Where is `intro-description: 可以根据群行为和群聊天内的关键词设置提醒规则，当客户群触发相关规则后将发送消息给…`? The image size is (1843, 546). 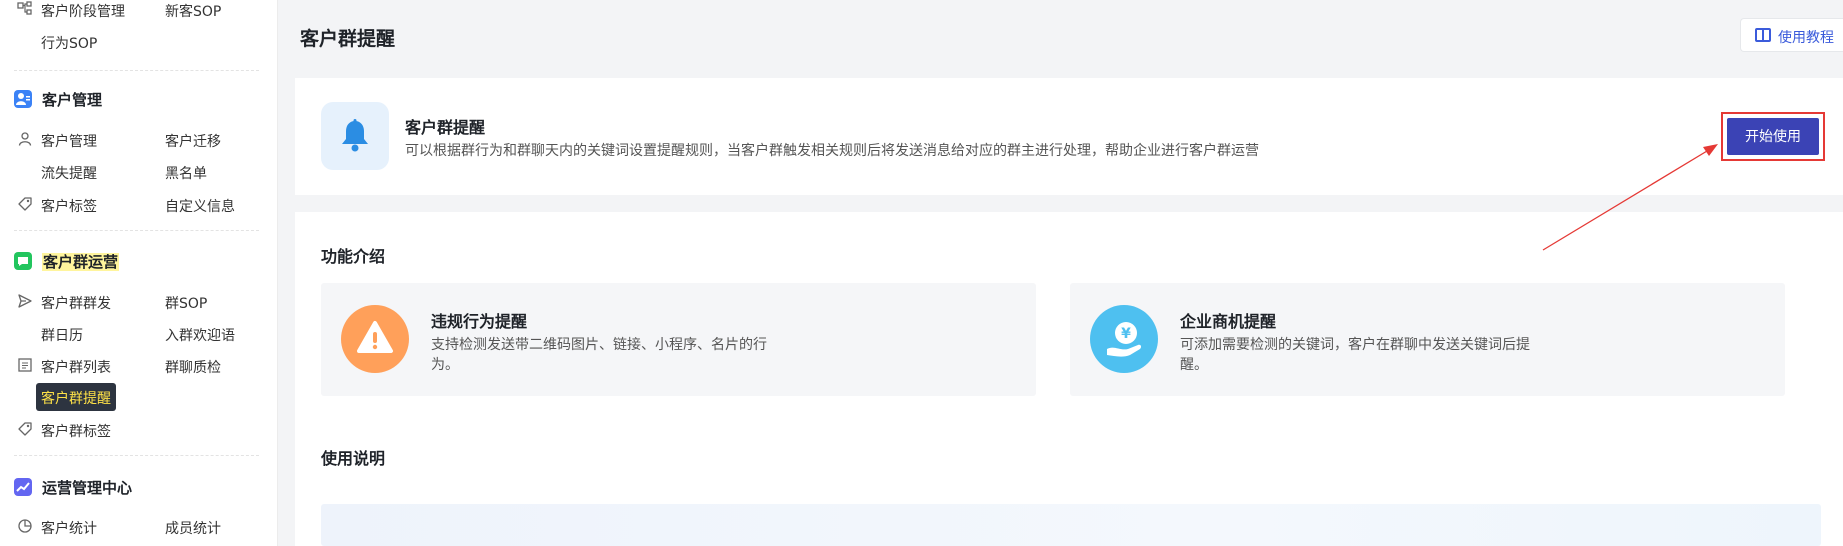
intro-description: 可以根据群行为和群聊天内的关键词设置提醒规则，当客户群触发相关规则后将发送消息给… is located at coordinates (832, 151).